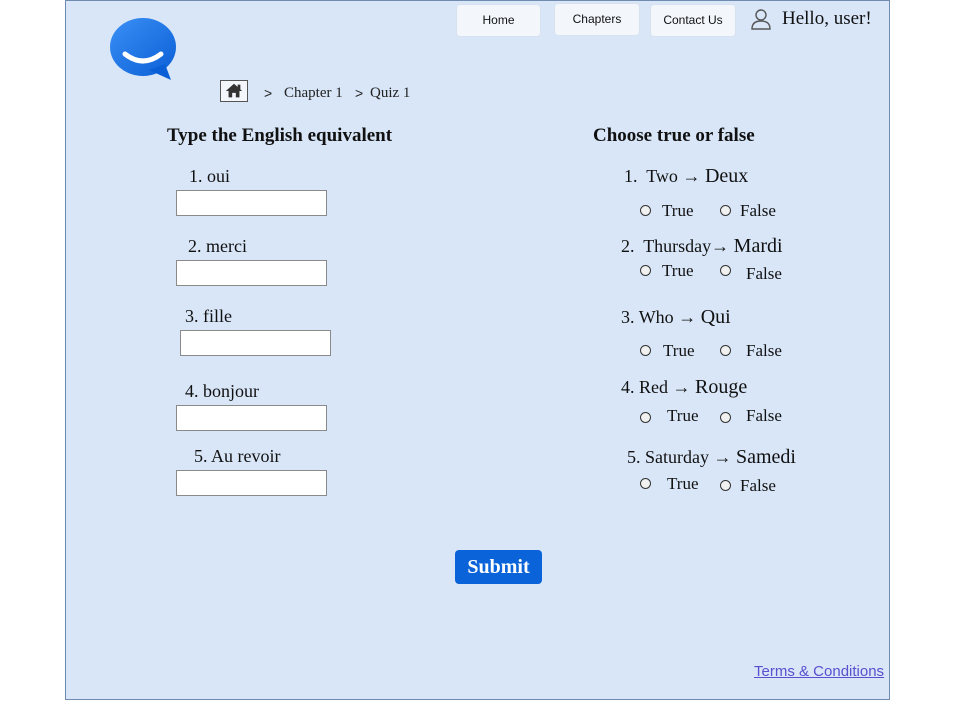 This screenshot has height=701, width=980. I want to click on chapters-nav-button: Chapters, so click(597, 19).